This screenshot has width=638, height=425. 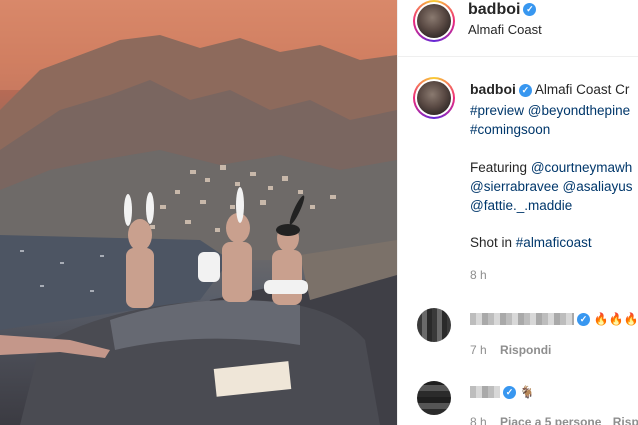 I want to click on comment-1-reply-button: Rispondi, so click(x=525, y=350).